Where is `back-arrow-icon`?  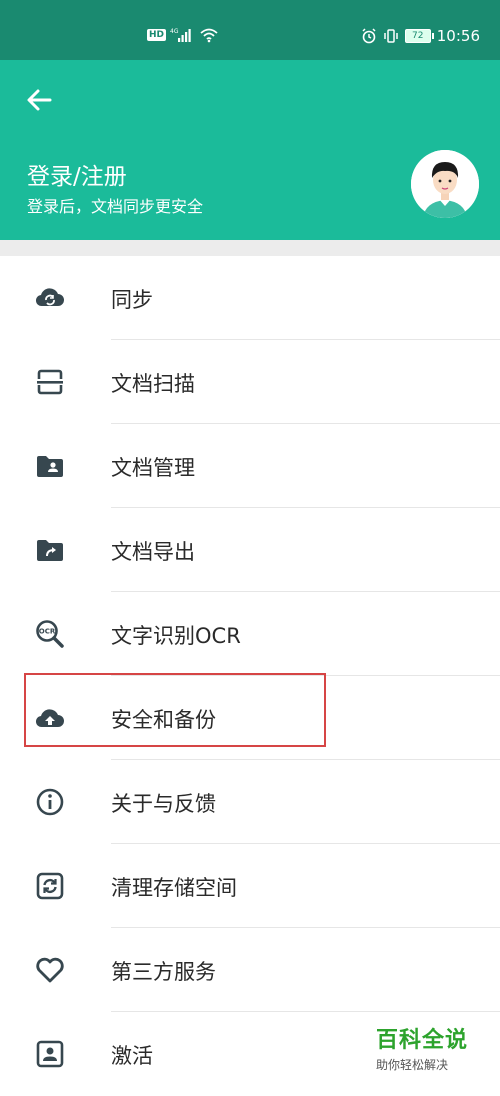 back-arrow-icon is located at coordinates (40, 100).